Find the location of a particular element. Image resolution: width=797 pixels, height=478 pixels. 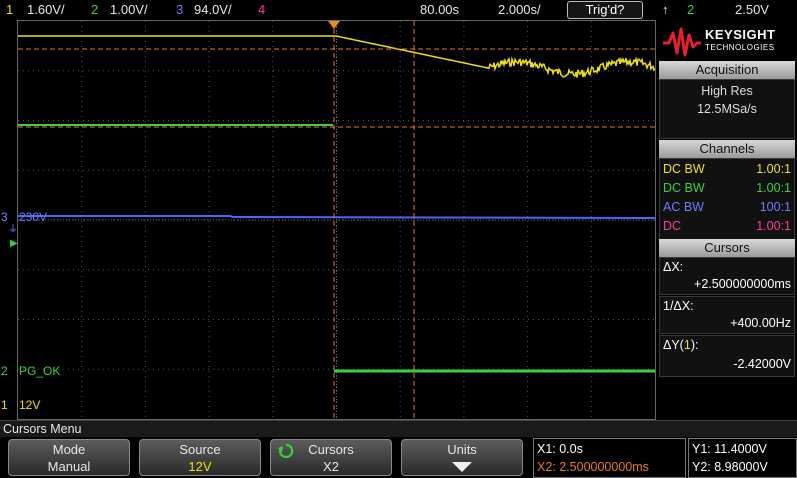

time-position: 80.00s is located at coordinates (439, 9).